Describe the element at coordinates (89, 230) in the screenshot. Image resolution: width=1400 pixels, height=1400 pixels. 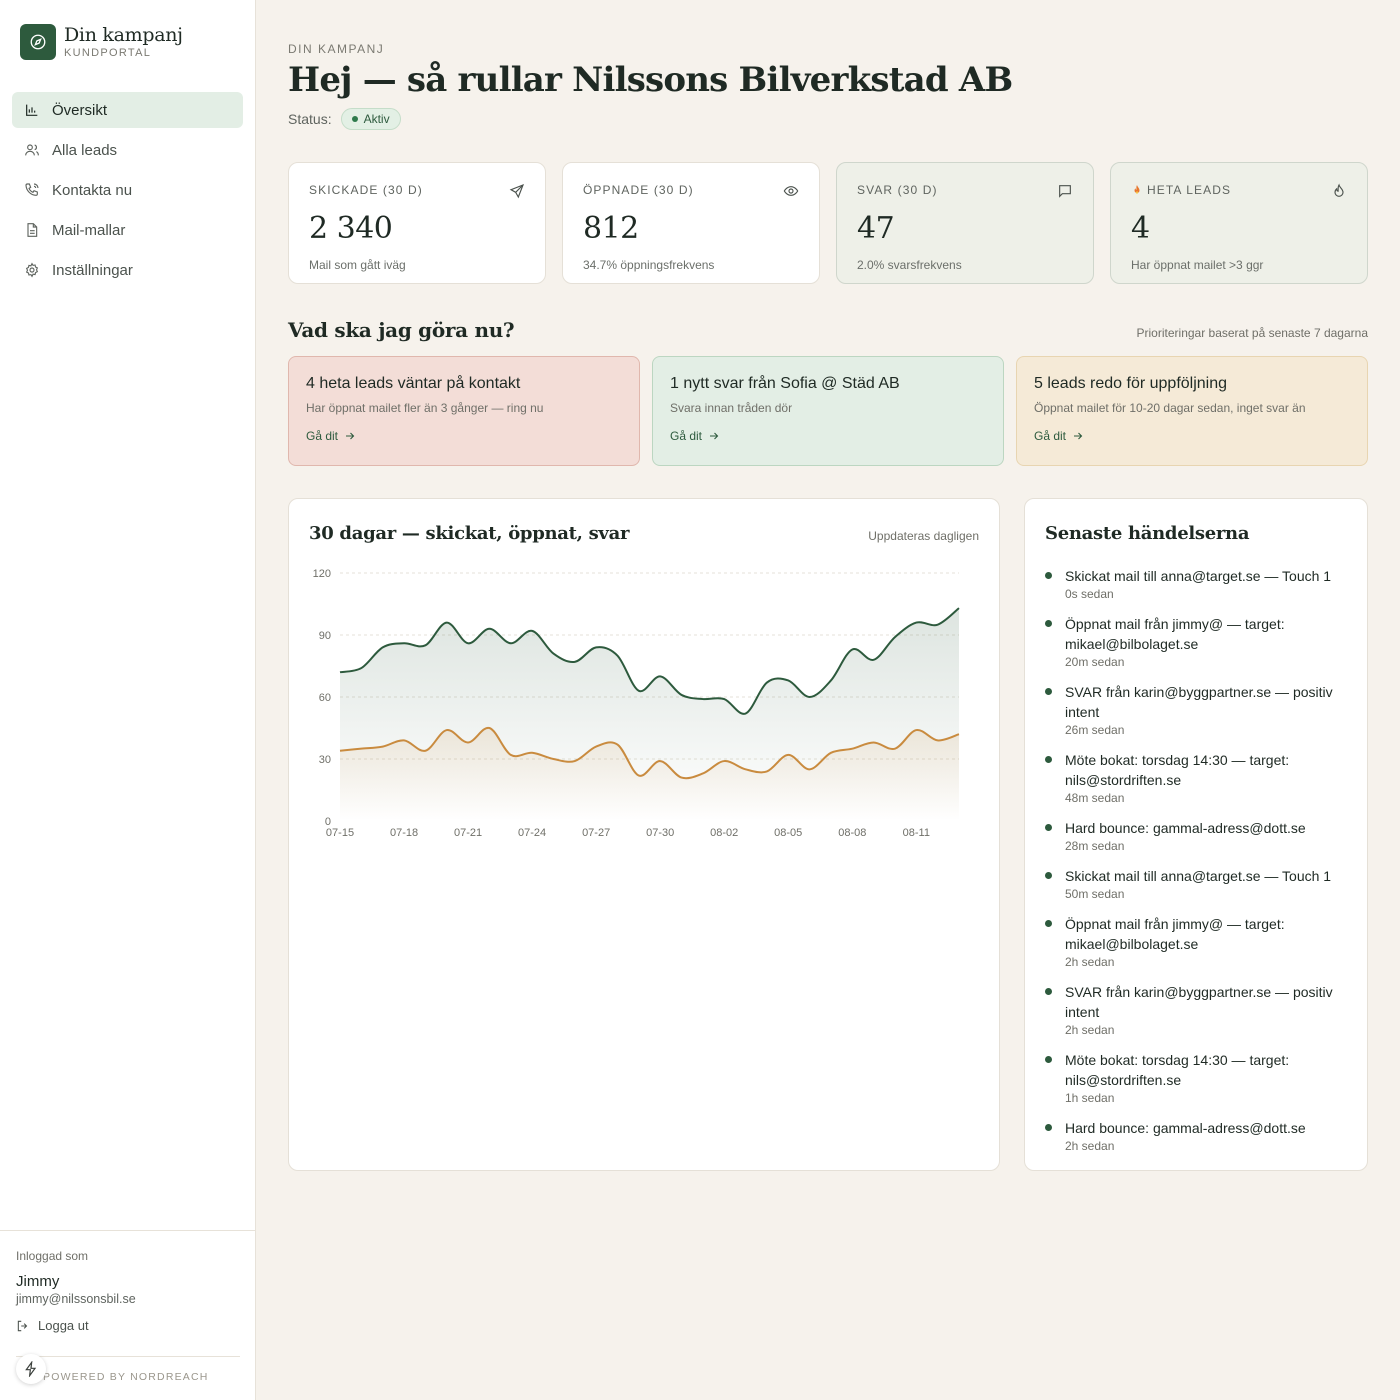
I see `sidebar-item-label: Mail-mallar` at that location.